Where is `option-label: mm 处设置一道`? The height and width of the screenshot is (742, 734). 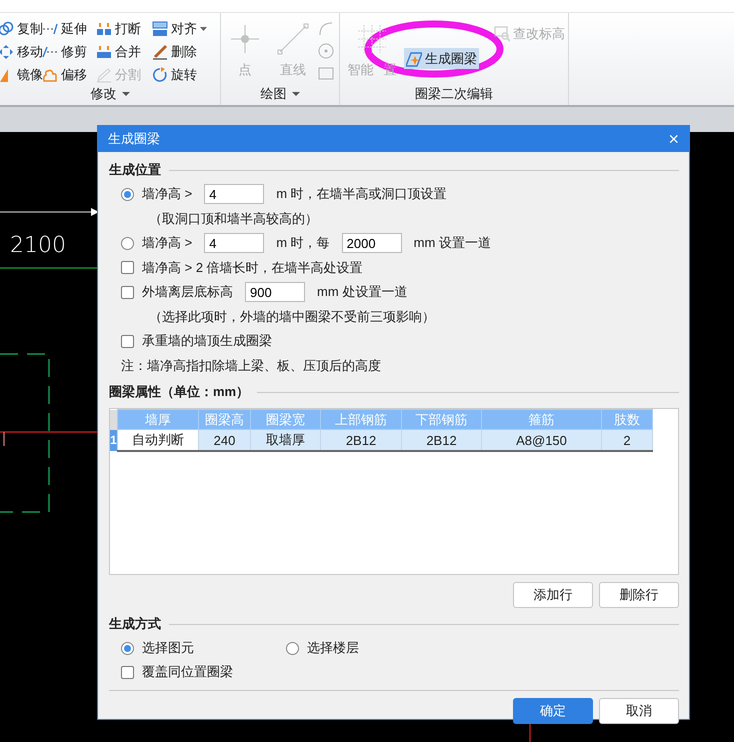
option-label: mm 处设置一道 is located at coordinates (362, 292).